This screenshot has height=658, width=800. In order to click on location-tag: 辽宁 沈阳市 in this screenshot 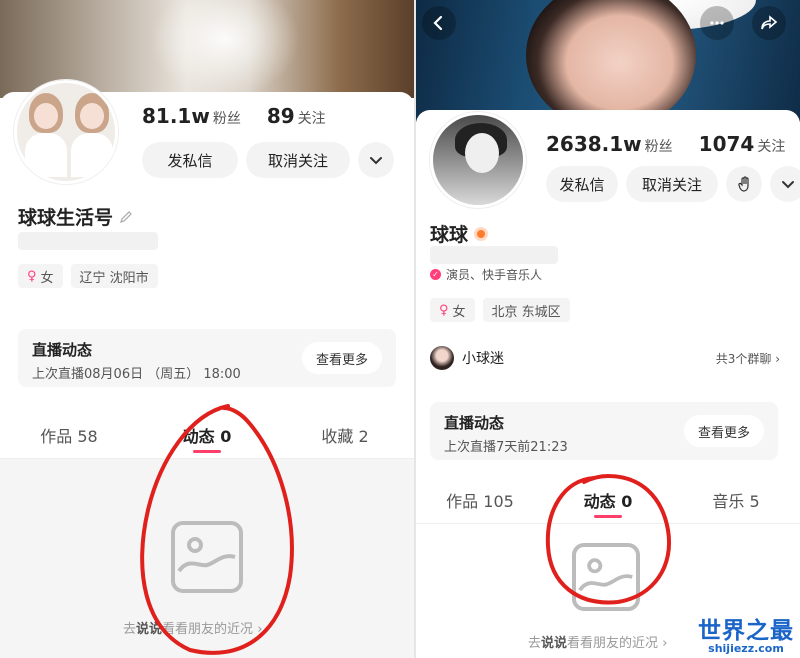, I will do `click(114, 276)`.